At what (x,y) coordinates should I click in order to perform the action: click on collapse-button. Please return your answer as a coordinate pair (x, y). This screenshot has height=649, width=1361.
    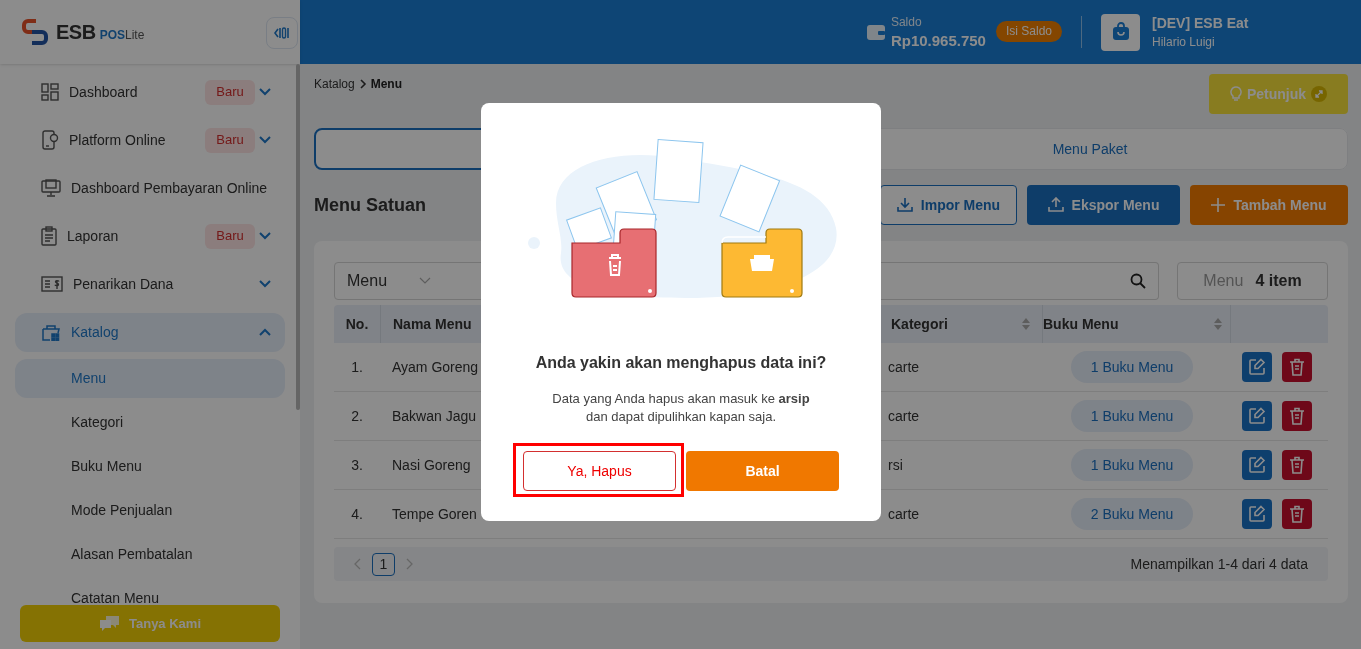
    Looking at the image, I should click on (282, 33).